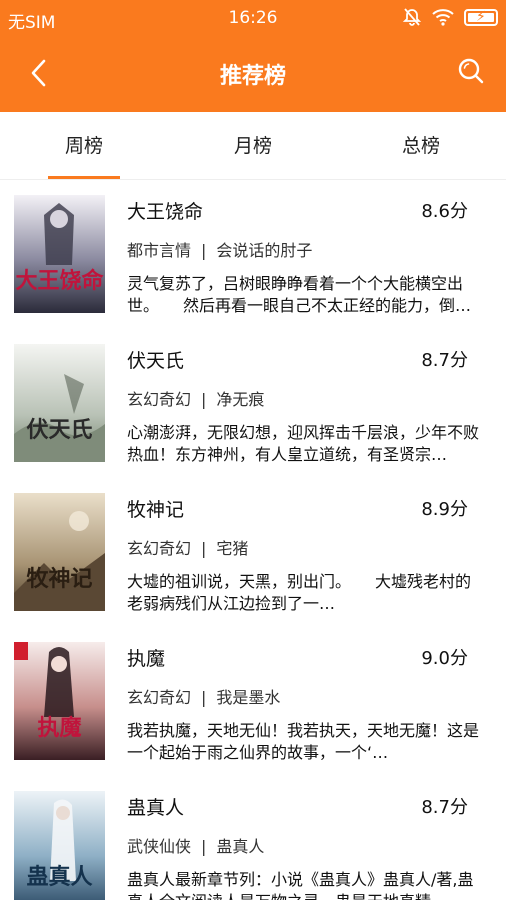 The image size is (506, 900). I want to click on book-title: 蛊真人, so click(156, 808).